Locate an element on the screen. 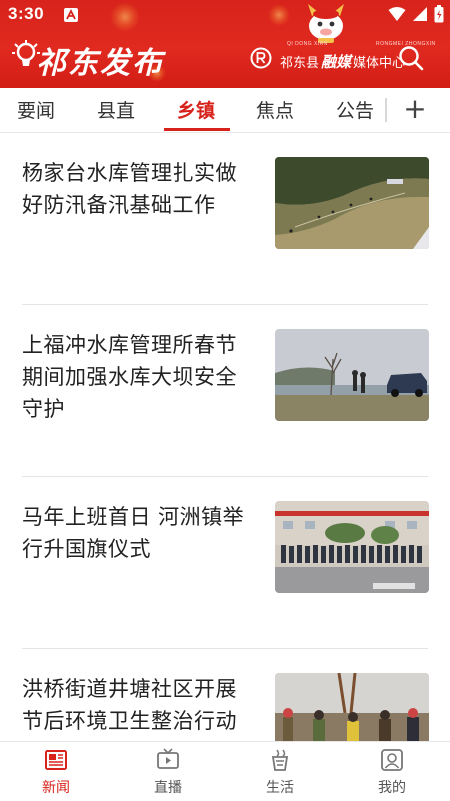  registered-logo-icon is located at coordinates (261, 58).